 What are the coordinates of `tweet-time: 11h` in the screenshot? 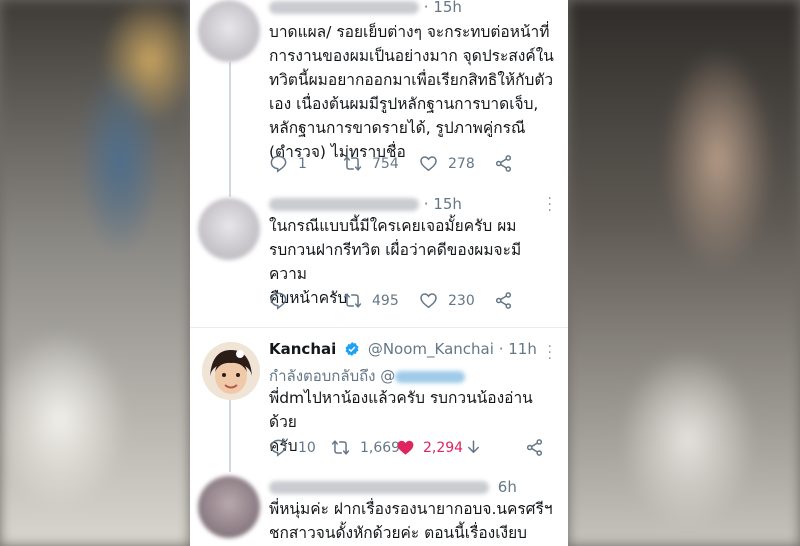 It's located at (522, 349).